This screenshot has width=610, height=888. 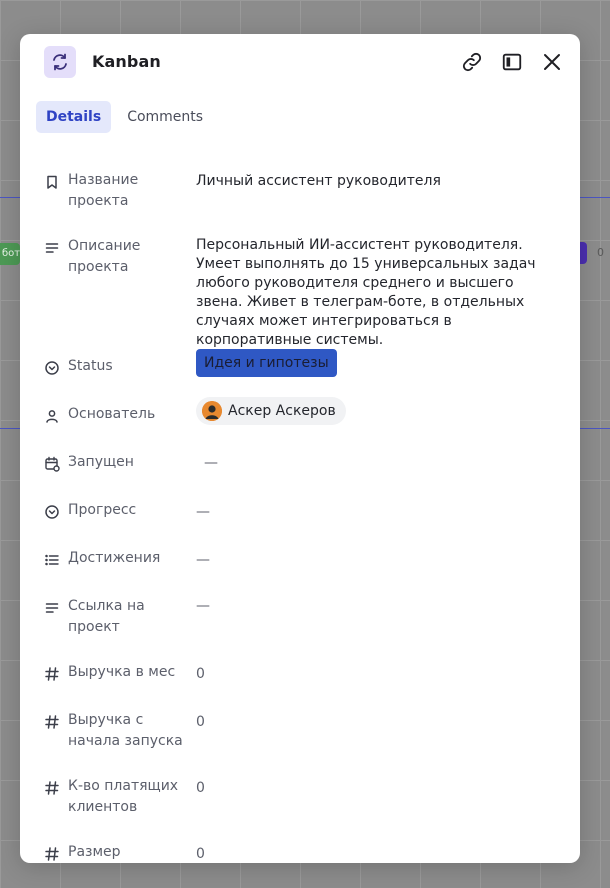 I want to click on open-side-panel-button, so click(x=512, y=62).